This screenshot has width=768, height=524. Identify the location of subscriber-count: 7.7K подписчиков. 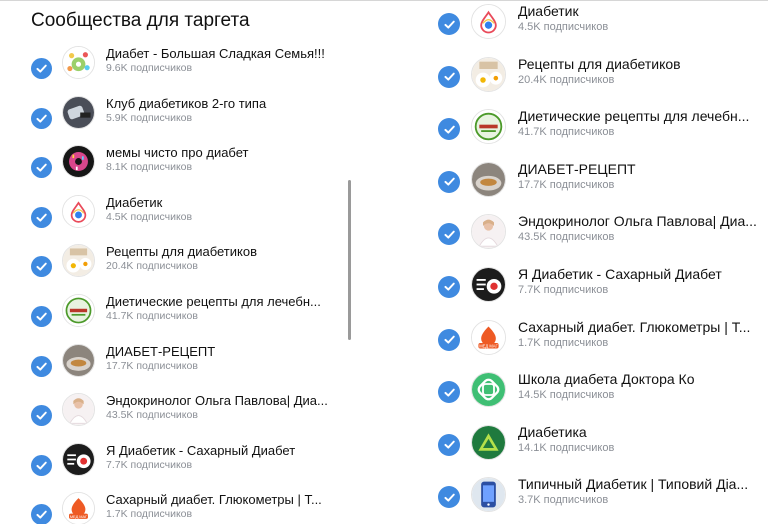
(149, 464).